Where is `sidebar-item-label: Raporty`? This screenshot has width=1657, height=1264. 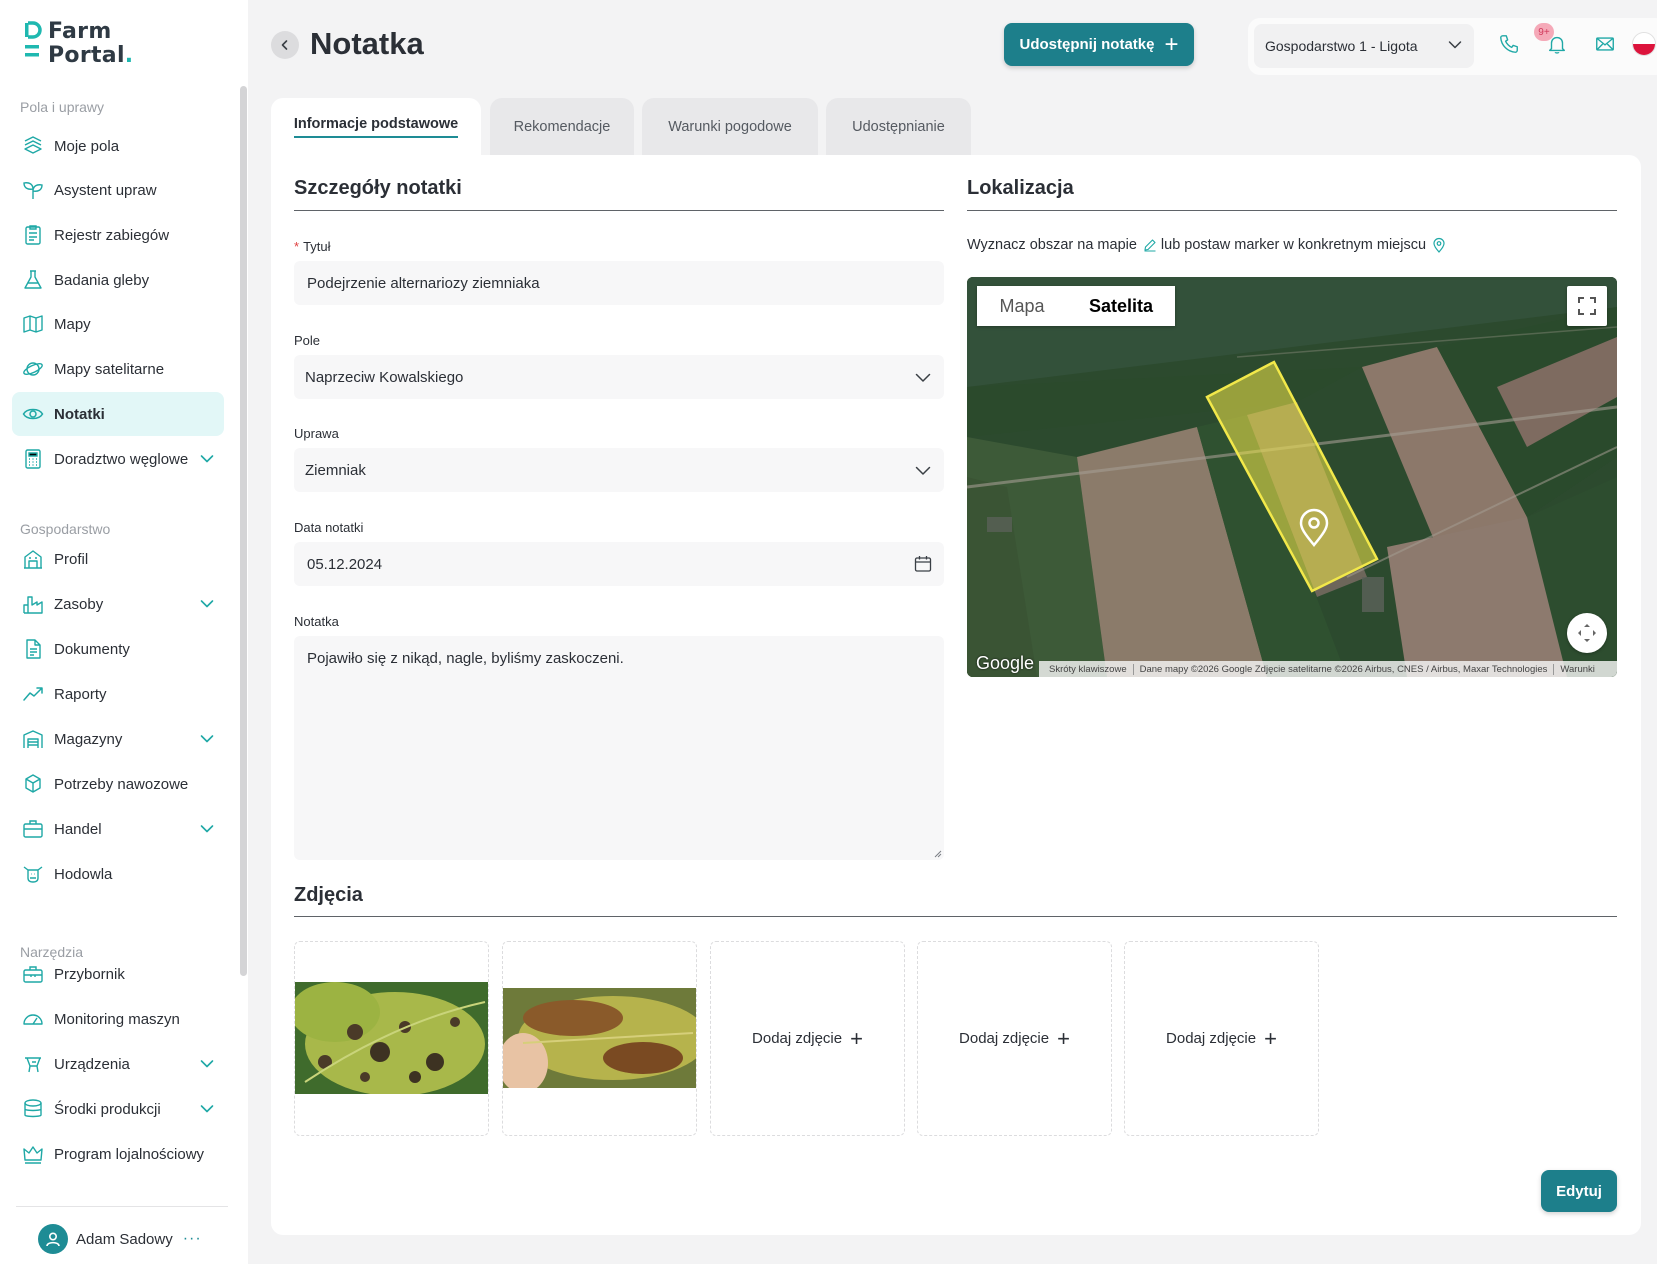 sidebar-item-label: Raporty is located at coordinates (80, 694).